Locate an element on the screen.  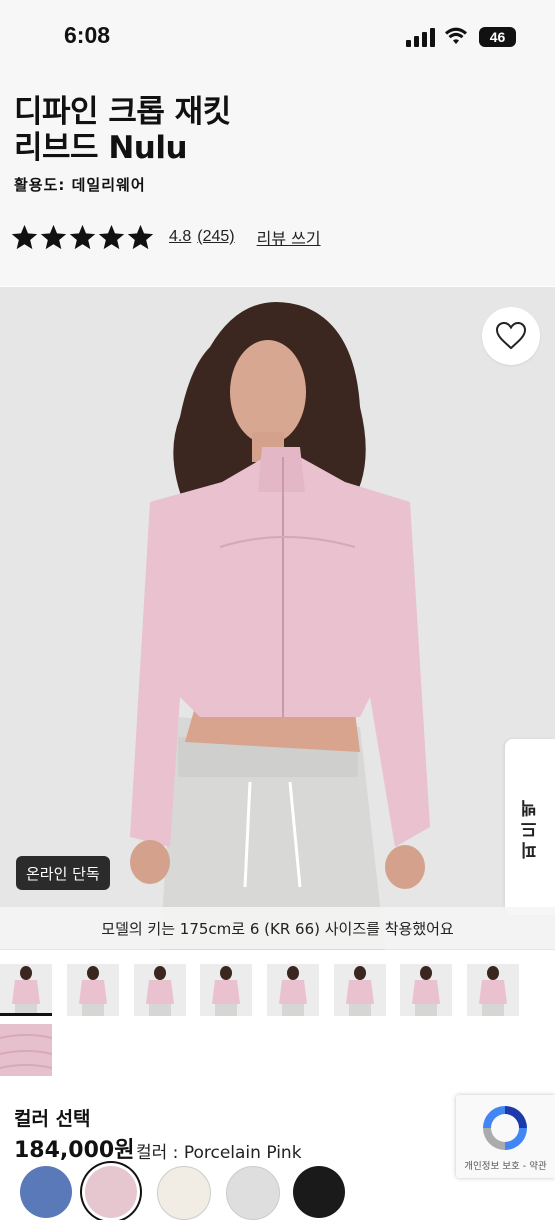
thumbnail-gallery is located at coordinates (277, 1020).